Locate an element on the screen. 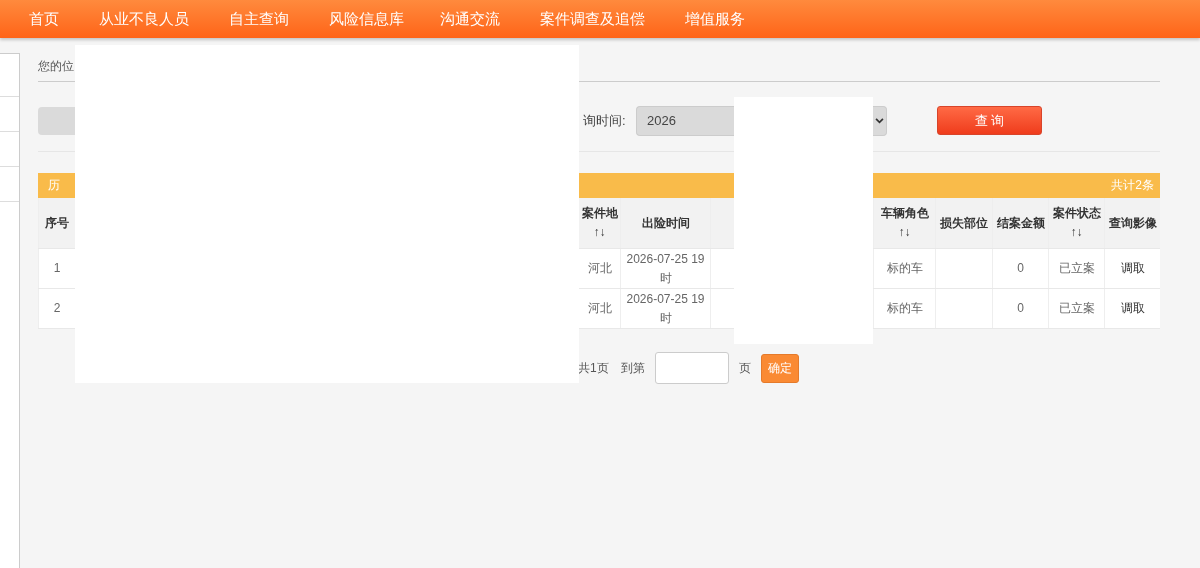 The width and height of the screenshot is (1200, 568). confirm-button: 确定 is located at coordinates (779, 368).